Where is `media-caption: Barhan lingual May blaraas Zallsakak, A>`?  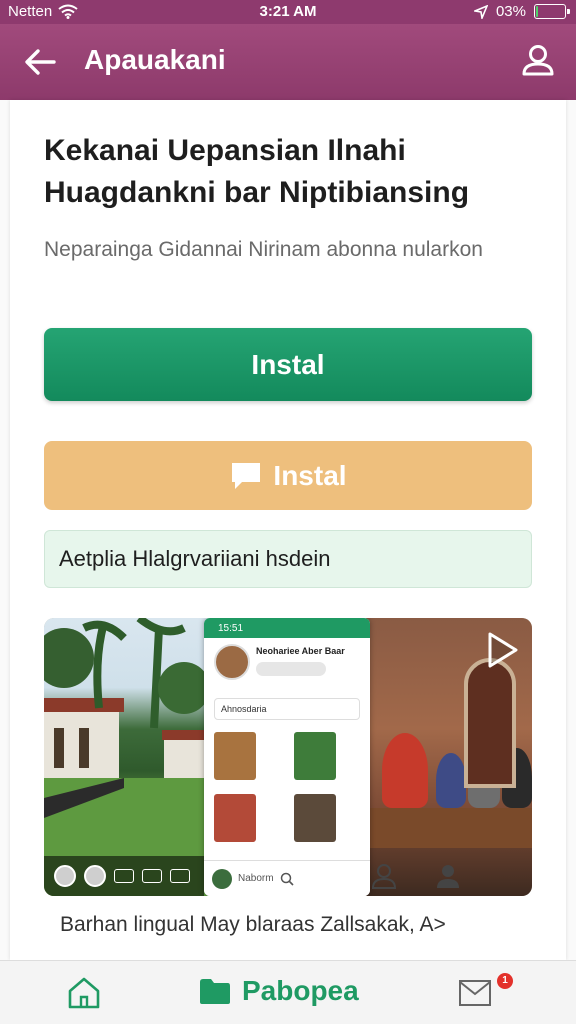
media-caption: Barhan lingual May blaraas Zallsakak, A> is located at coordinates (253, 924).